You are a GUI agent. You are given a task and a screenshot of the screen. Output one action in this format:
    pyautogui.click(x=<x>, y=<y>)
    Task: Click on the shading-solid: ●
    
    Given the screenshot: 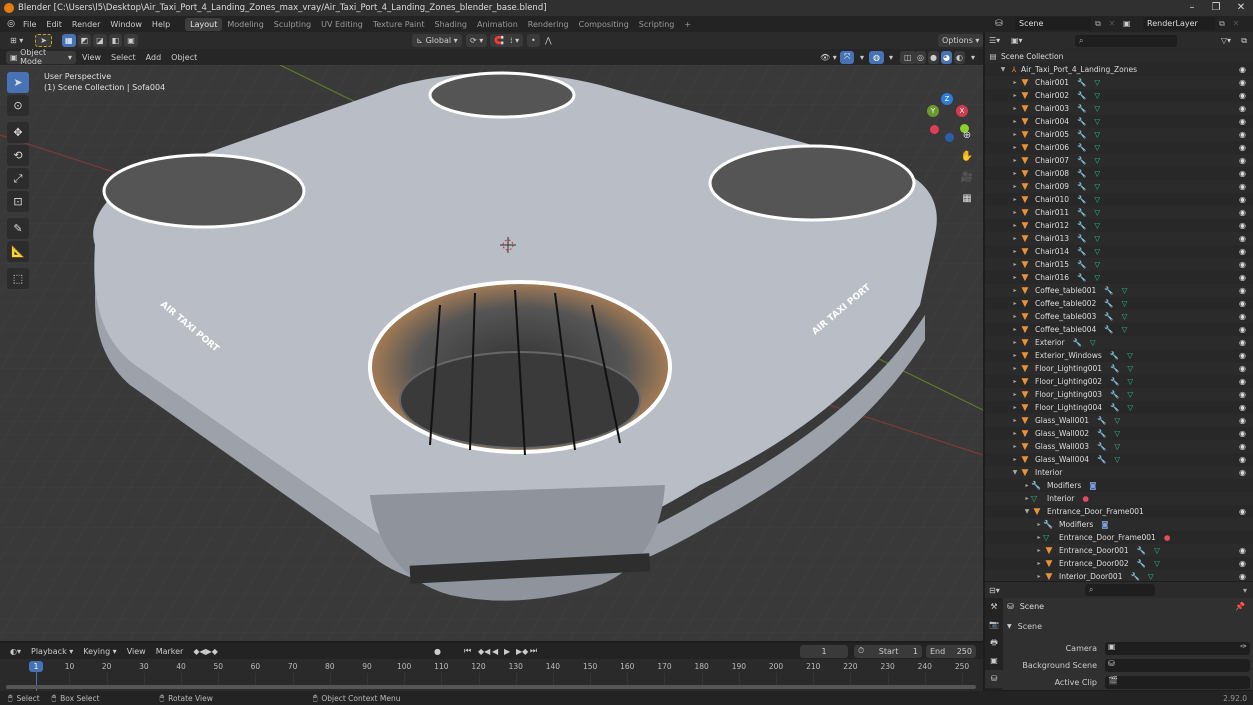 What is the action you would take?
    pyautogui.click(x=933, y=57)
    